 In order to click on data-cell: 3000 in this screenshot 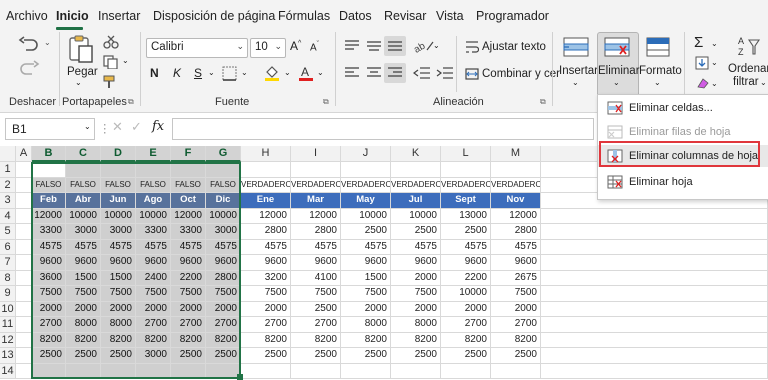, I will do `click(223, 232)`.